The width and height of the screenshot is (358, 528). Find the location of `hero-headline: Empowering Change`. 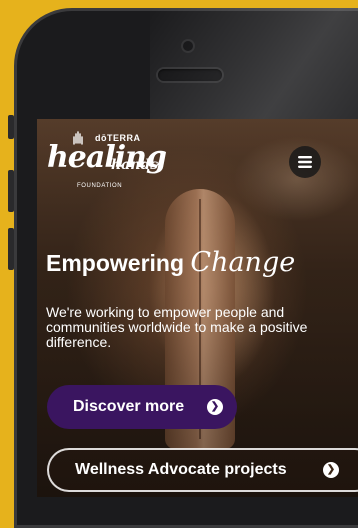

hero-headline: Empowering Change is located at coordinates (170, 262).